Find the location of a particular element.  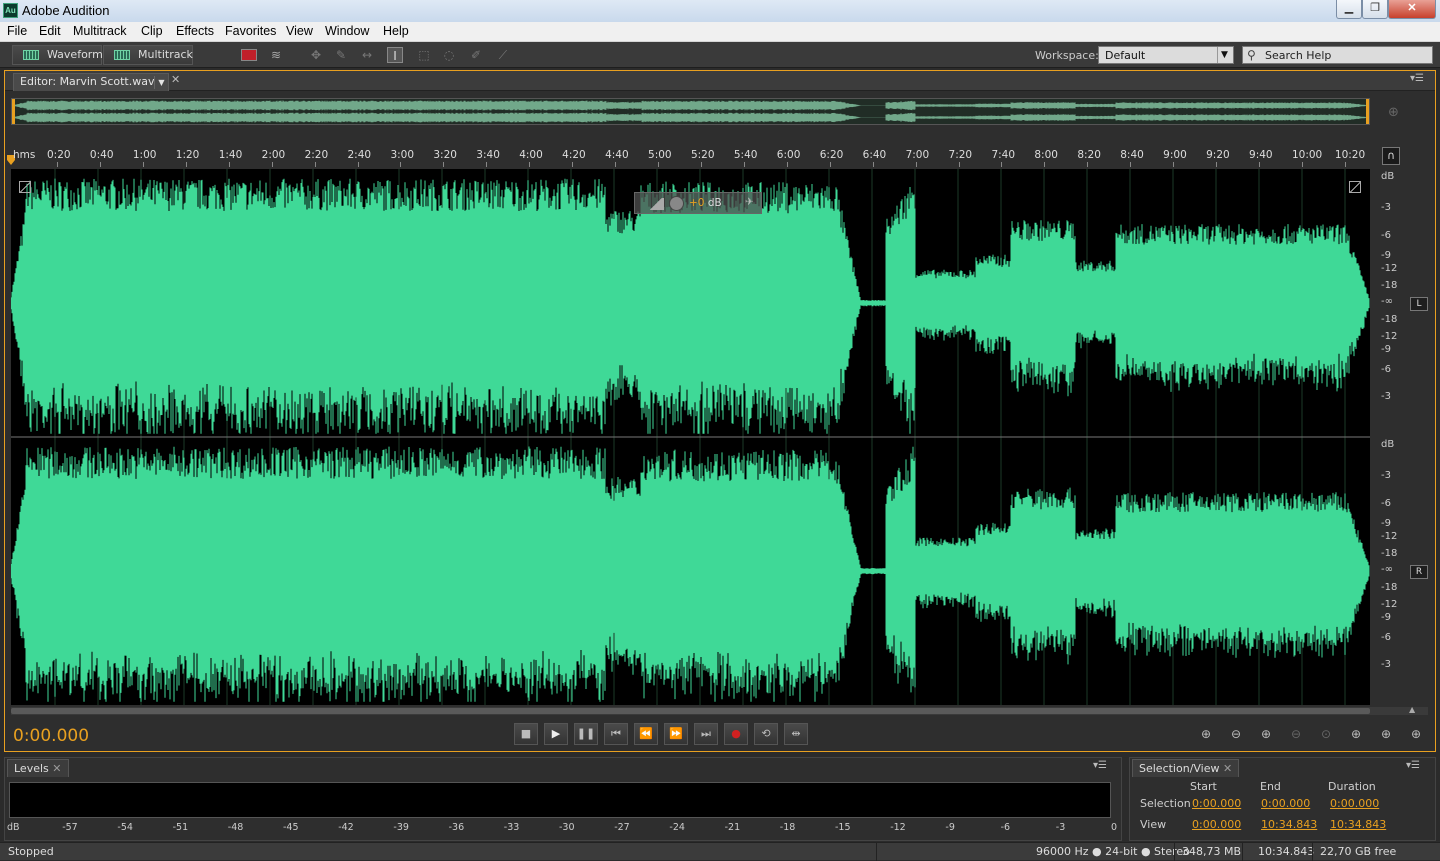

horizontal-scrollbar is located at coordinates (719, 711).